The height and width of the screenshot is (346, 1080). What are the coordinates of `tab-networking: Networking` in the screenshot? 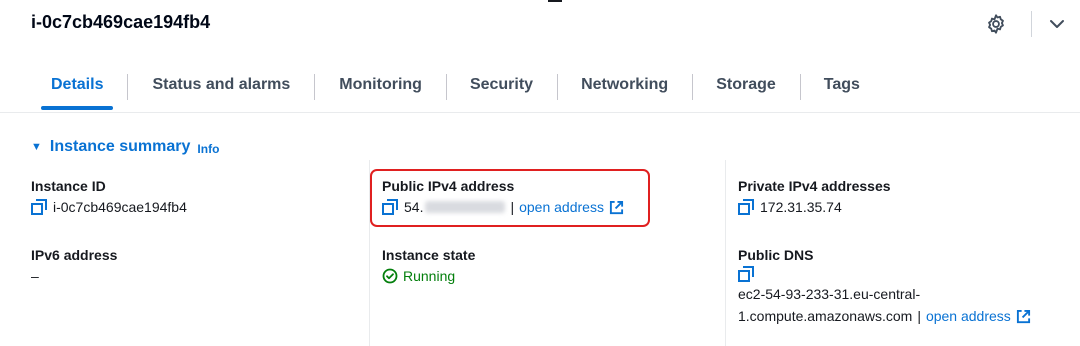 It's located at (624, 87).